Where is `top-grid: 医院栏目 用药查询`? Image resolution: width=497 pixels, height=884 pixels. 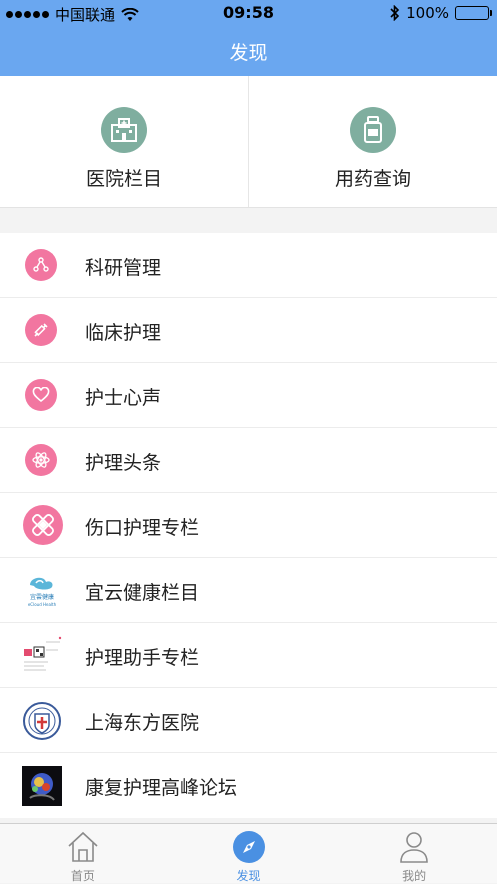 top-grid: 医院栏目 用药查询 is located at coordinates (248, 142).